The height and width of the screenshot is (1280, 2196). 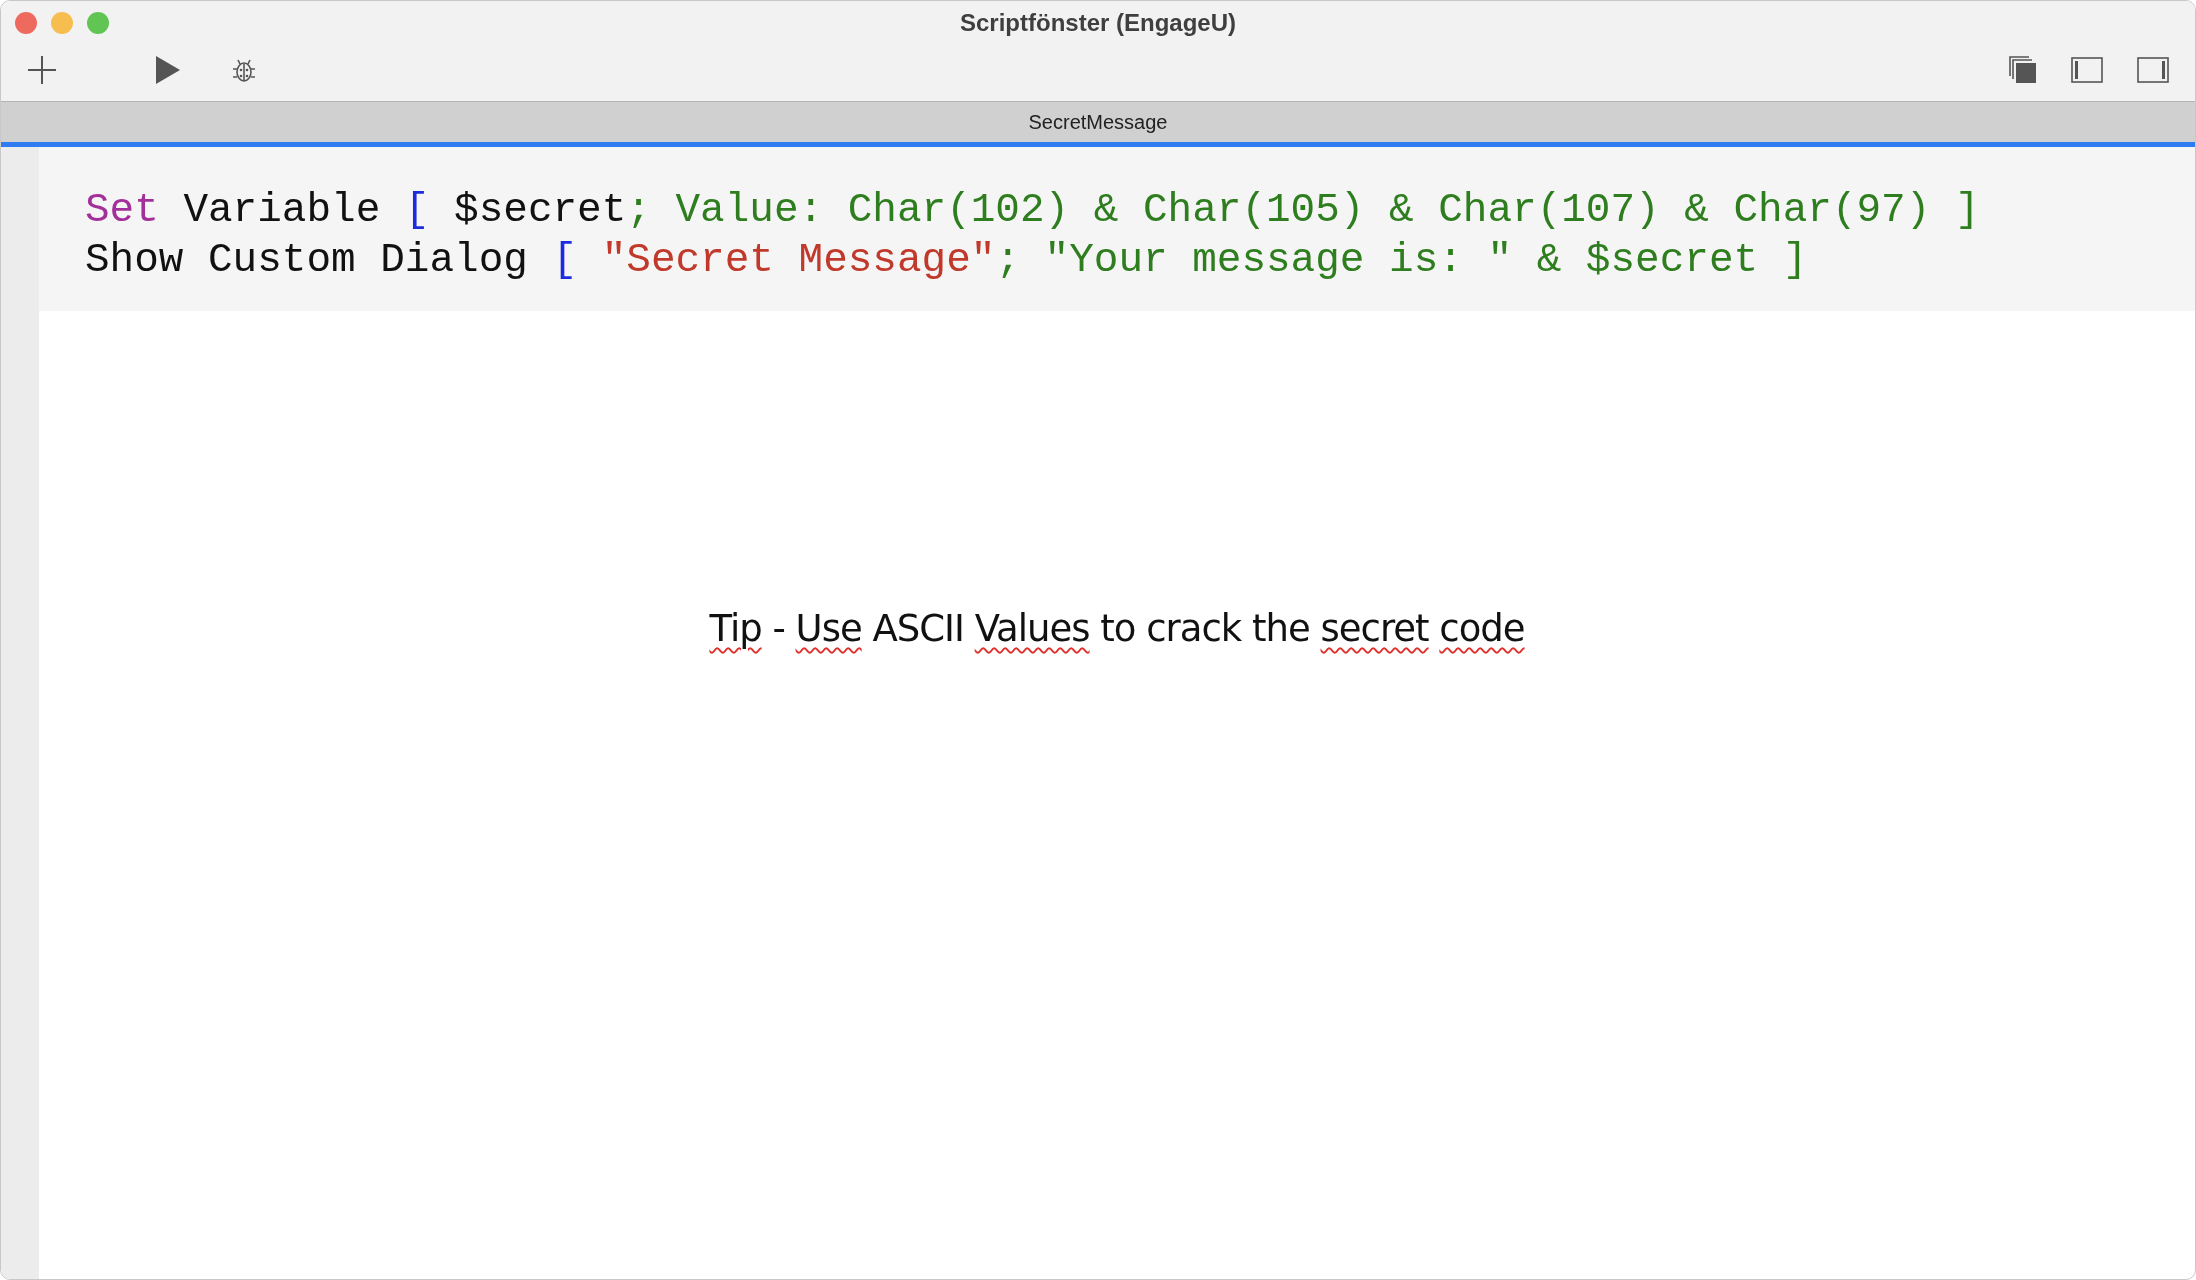 What do you see at coordinates (244, 70) in the screenshot?
I see `bug-icon` at bounding box center [244, 70].